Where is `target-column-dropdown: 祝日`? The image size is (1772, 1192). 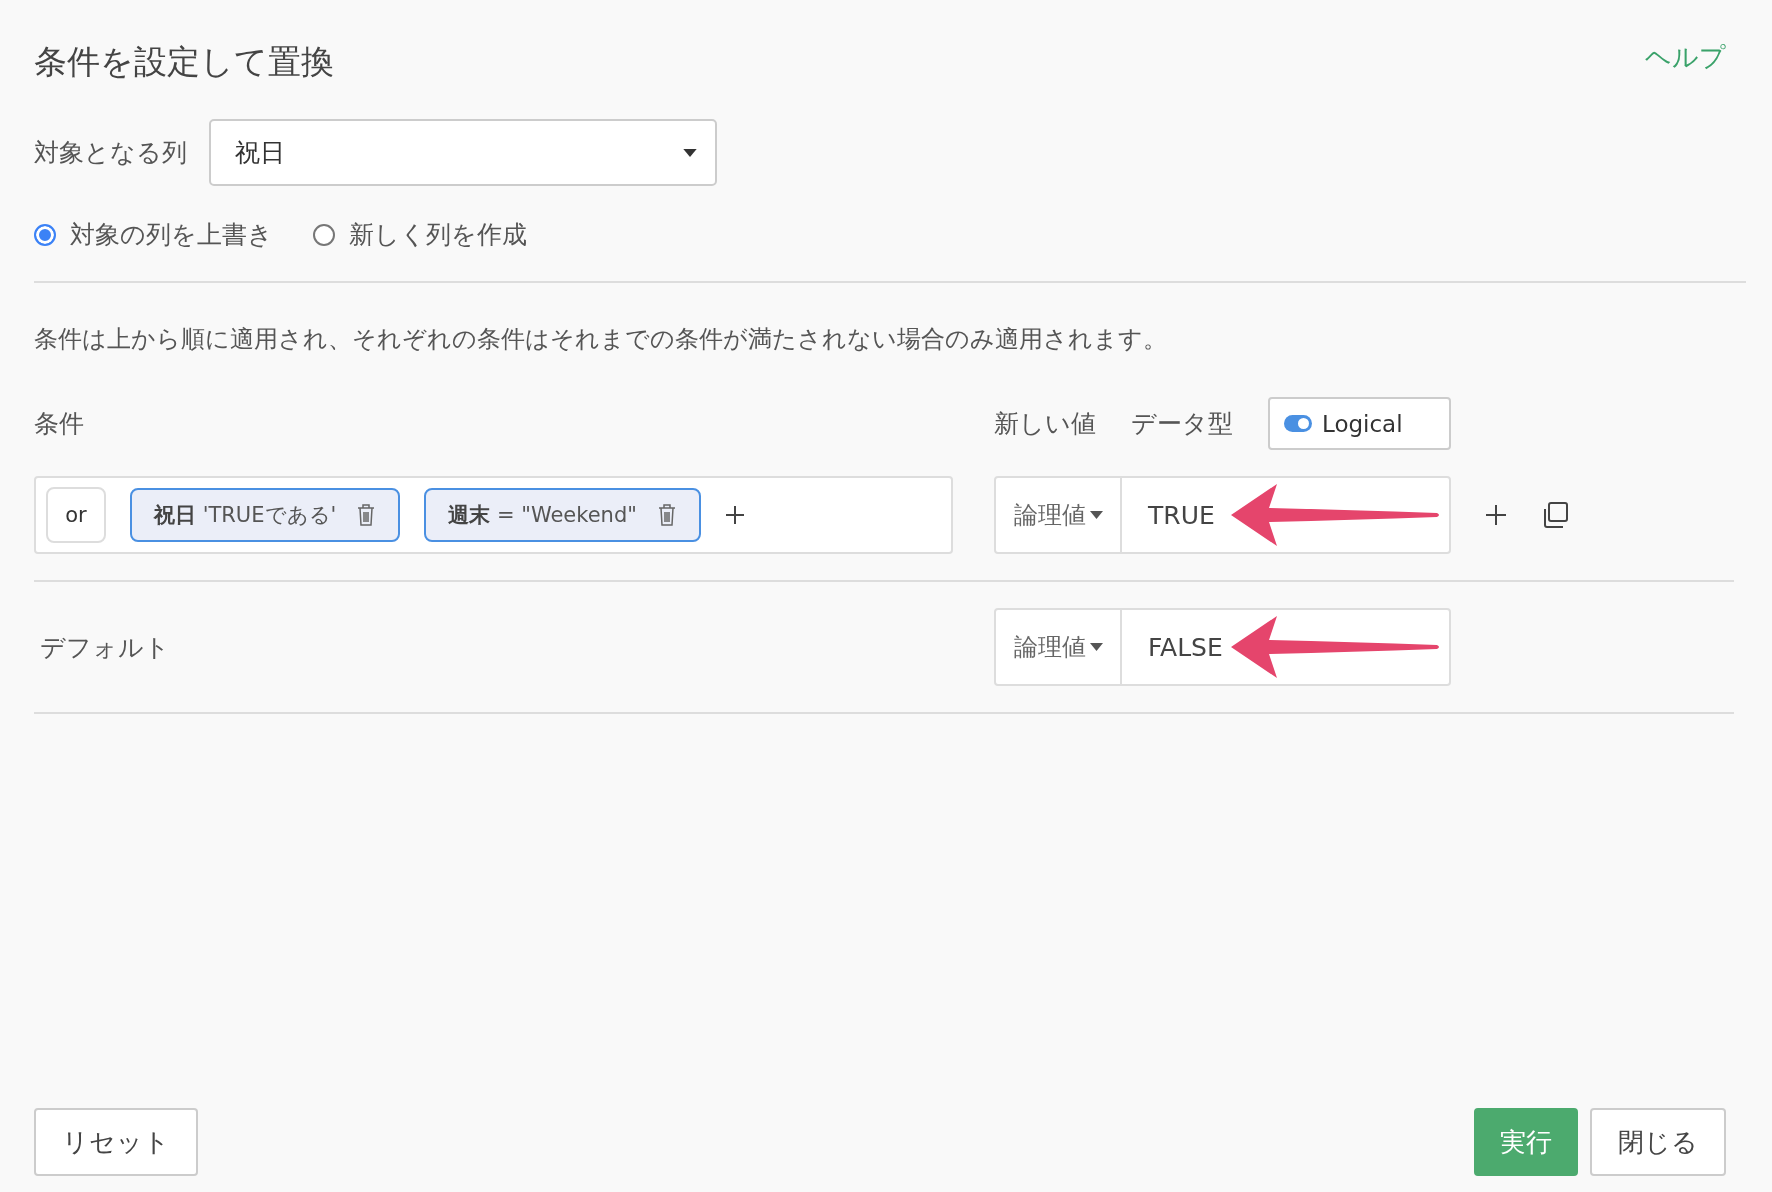 target-column-dropdown: 祝日 is located at coordinates (463, 152).